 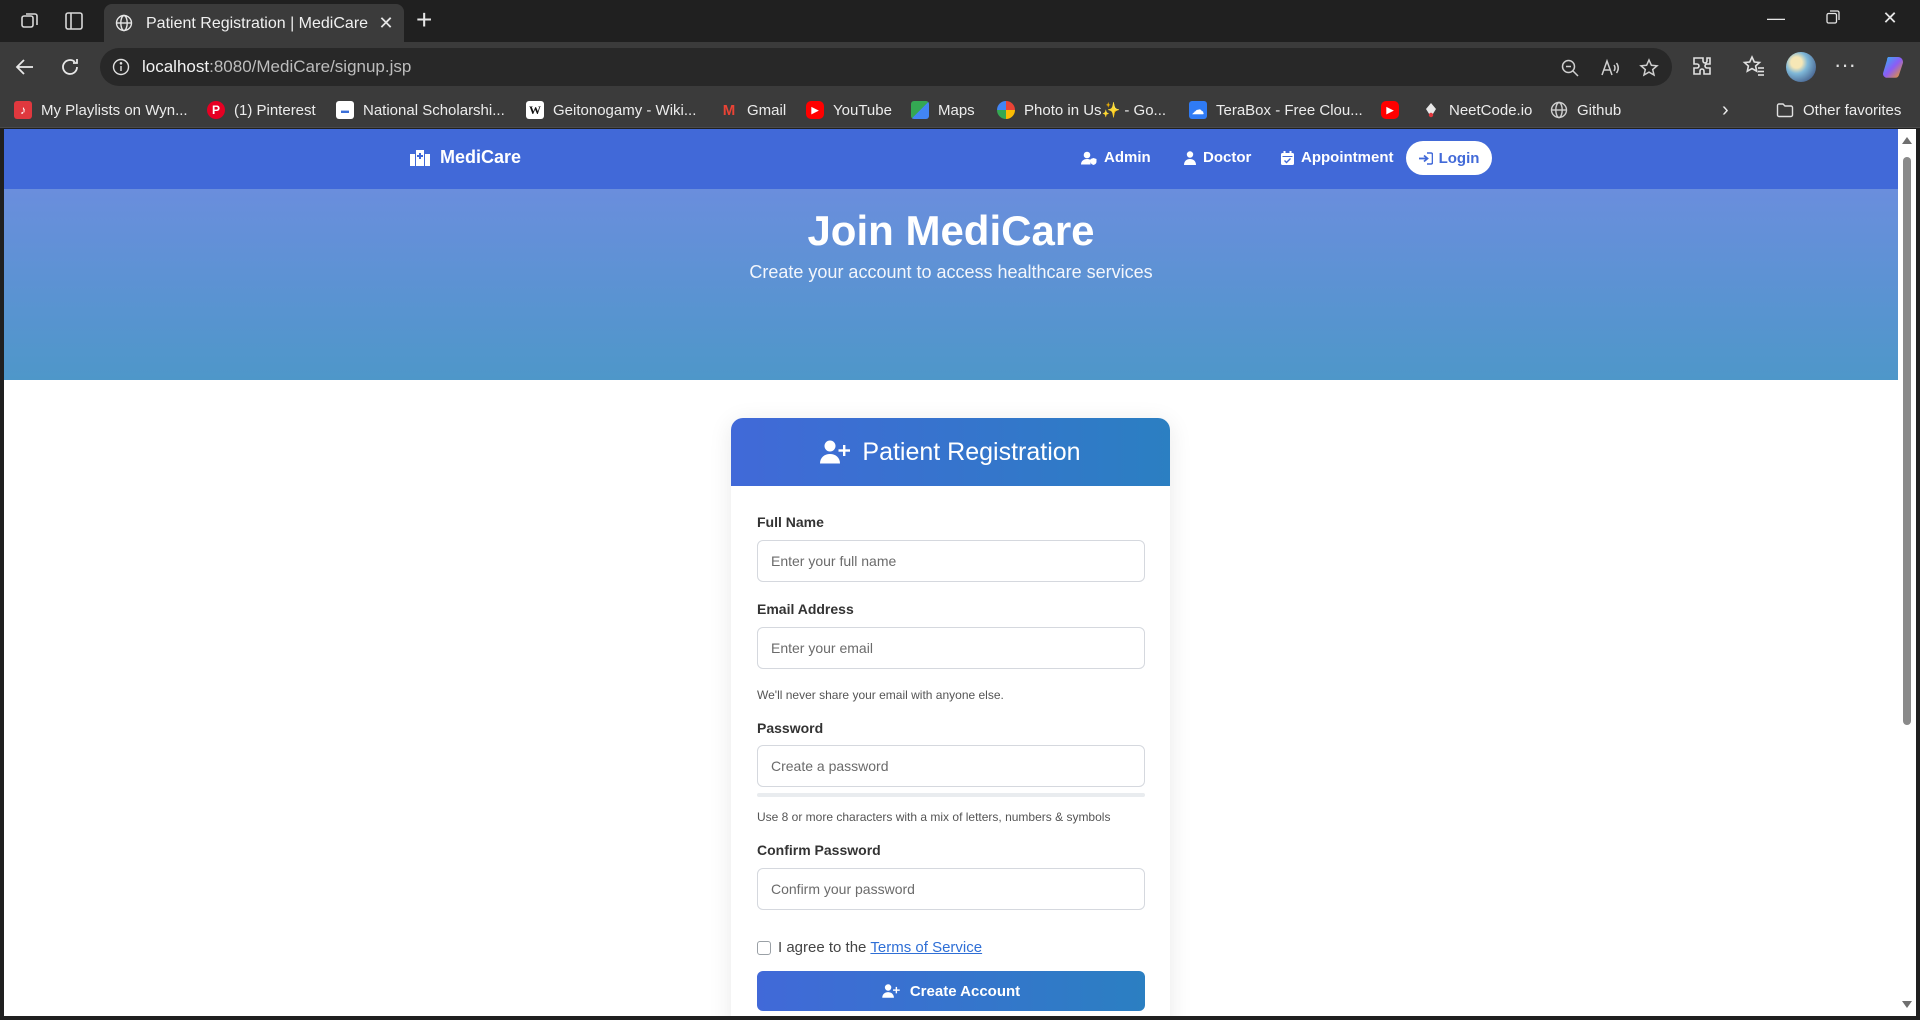 I want to click on bookmark-item: P (1) Pinterest, so click(x=261, y=110).